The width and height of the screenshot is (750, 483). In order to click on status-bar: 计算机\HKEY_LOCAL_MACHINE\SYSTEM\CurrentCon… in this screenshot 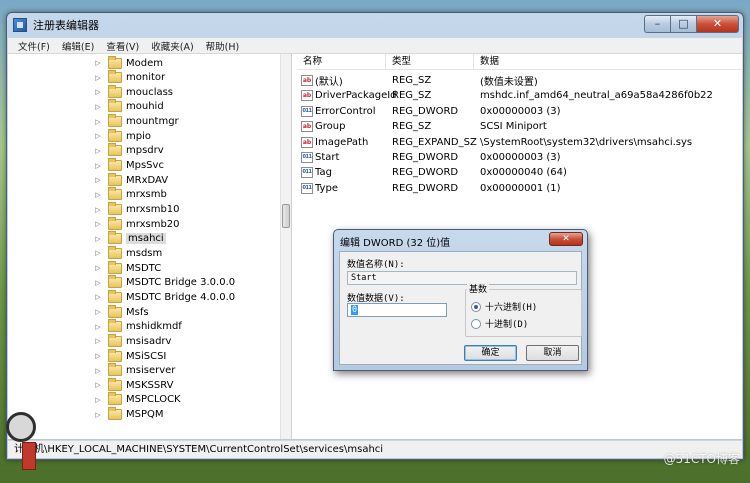, I will do `click(375, 449)`.